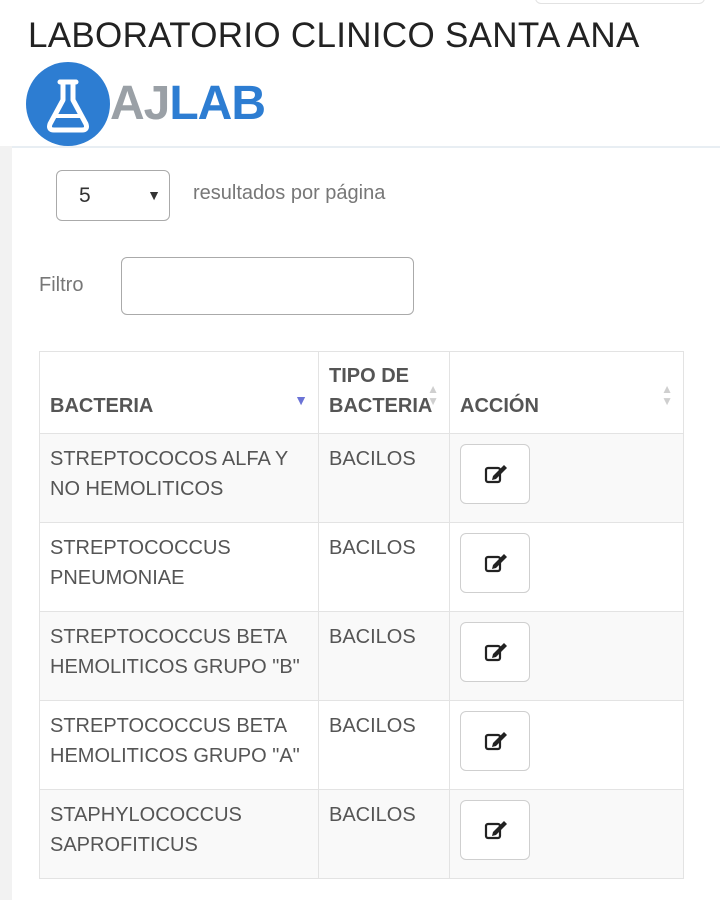 This screenshot has height=900, width=720. Describe the element at coordinates (499, 406) in the screenshot. I see `column-header-label: ACCIÓN` at that location.